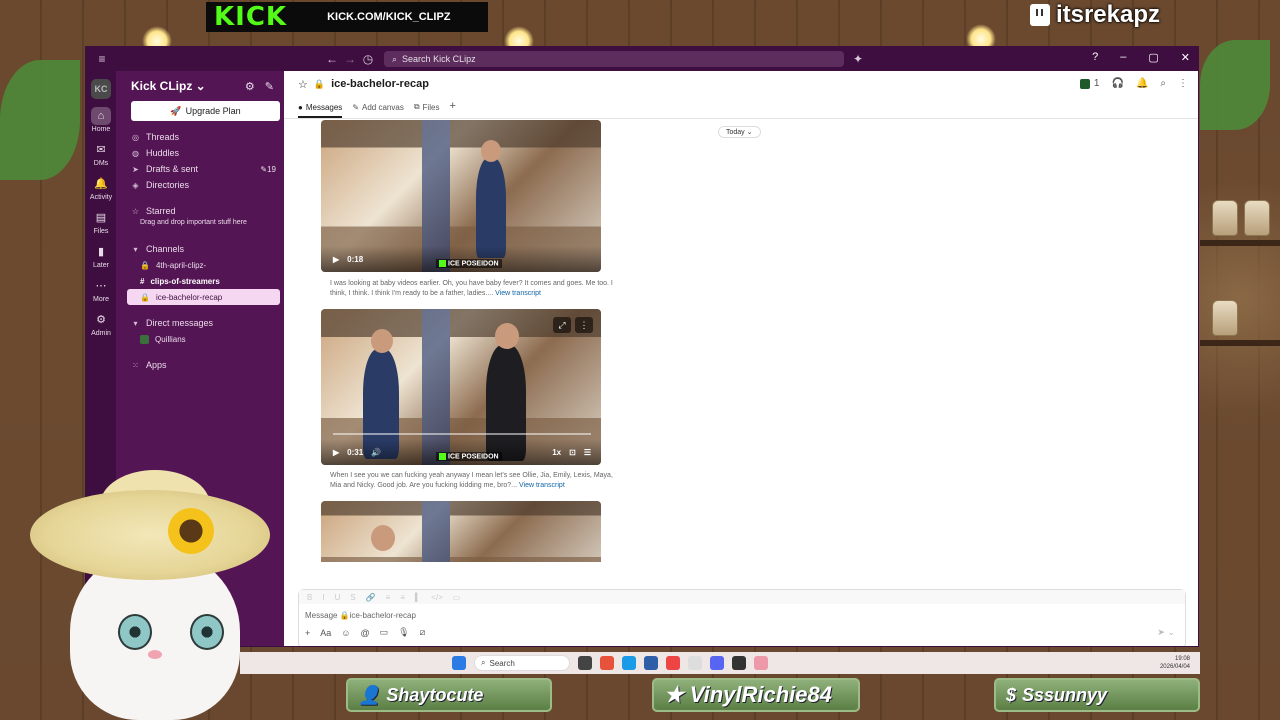 The height and width of the screenshot is (720, 1280). What do you see at coordinates (200, 185) in the screenshot?
I see `nav-directories: ◈ Directories` at bounding box center [200, 185].